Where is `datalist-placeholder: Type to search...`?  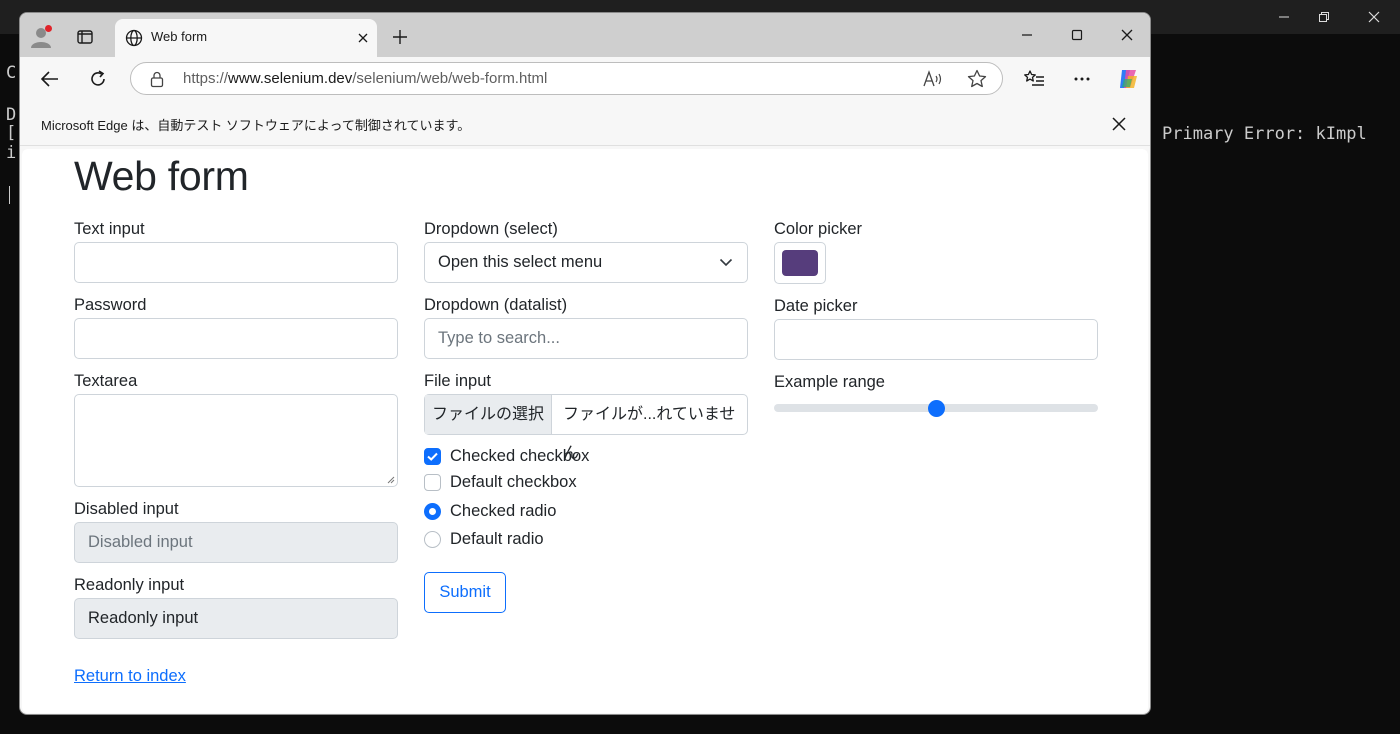 datalist-placeholder: Type to search... is located at coordinates (499, 338).